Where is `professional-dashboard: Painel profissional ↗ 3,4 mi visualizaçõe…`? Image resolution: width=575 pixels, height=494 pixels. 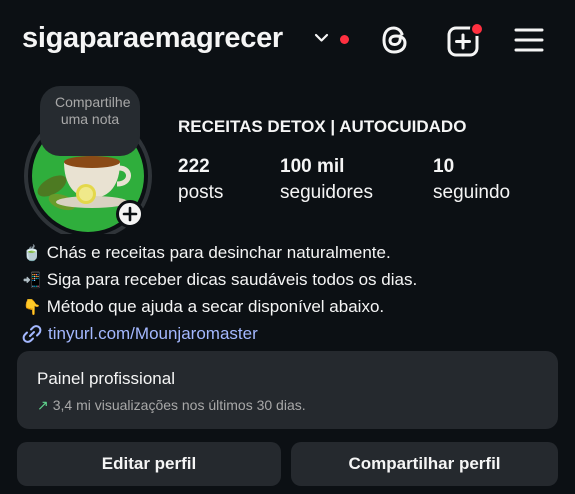
professional-dashboard: Painel profissional ↗ 3,4 mi visualizaçõe… is located at coordinates (287, 390).